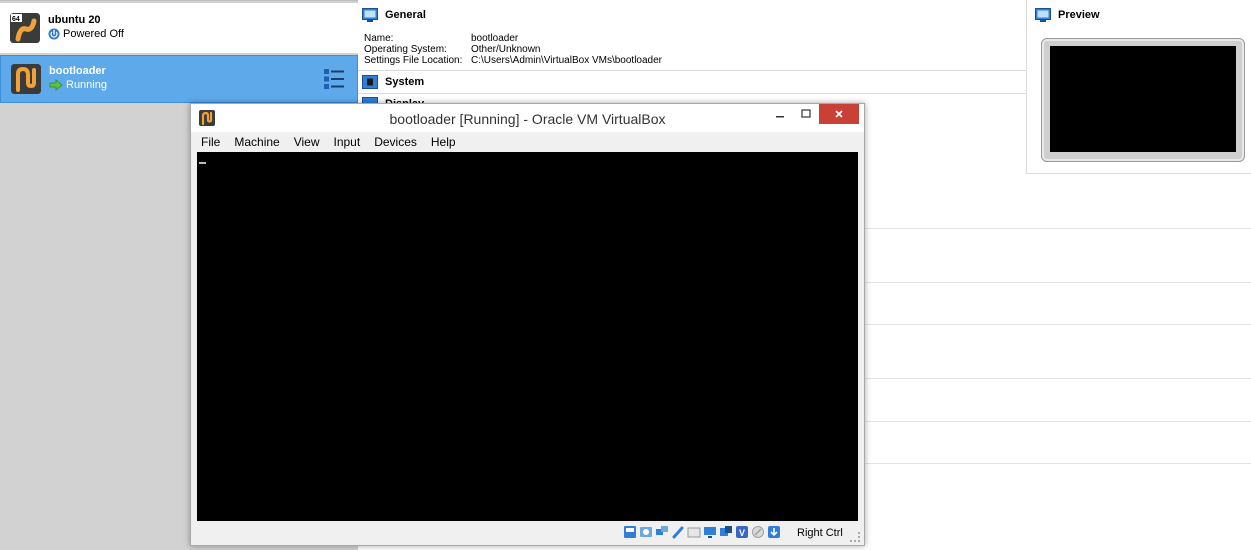 The height and width of the screenshot is (550, 1251). I want to click on vm-status-text: Powered Off, so click(93, 34).